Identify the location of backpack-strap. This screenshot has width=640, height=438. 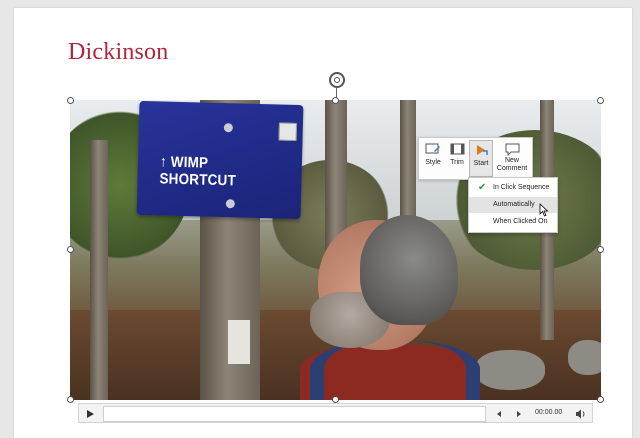
(395, 370).